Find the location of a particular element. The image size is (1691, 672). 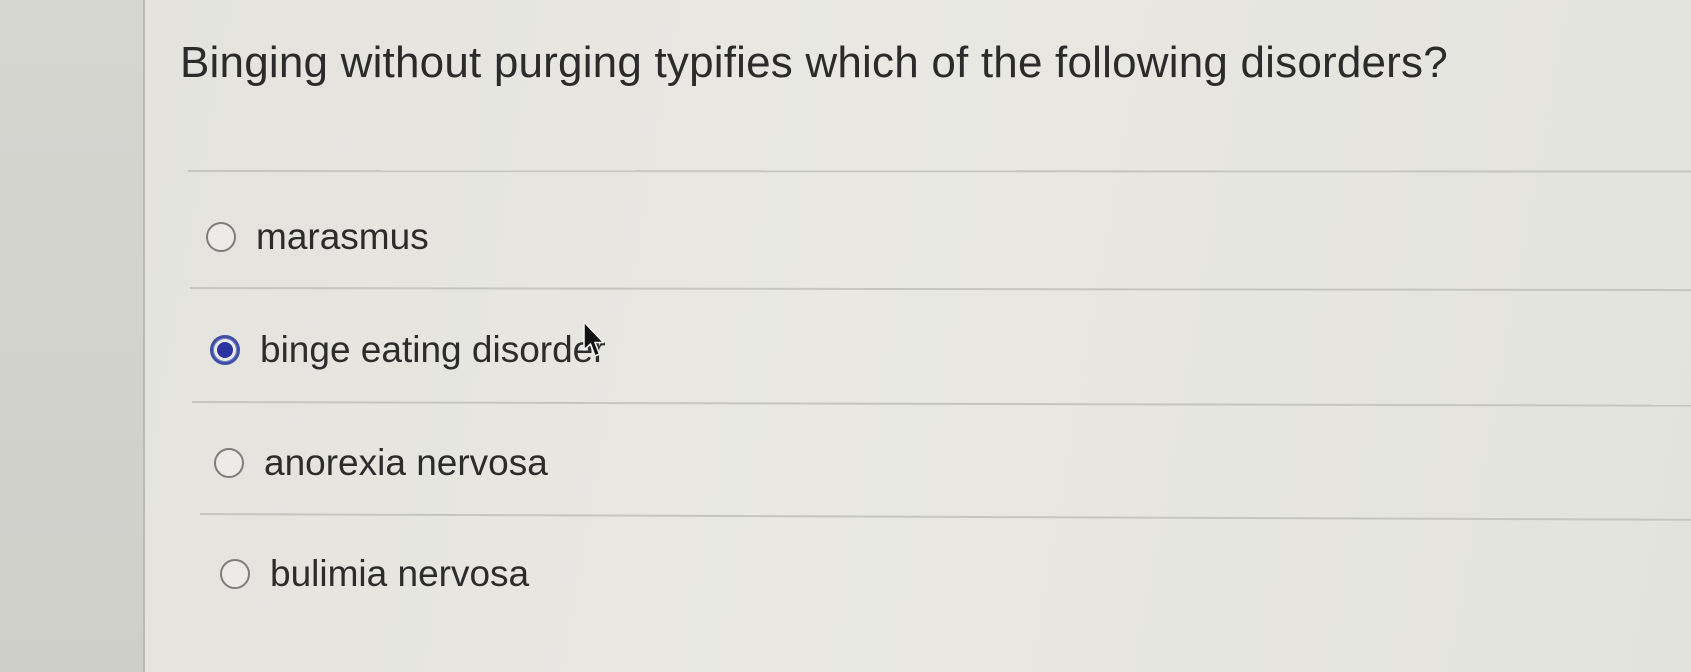

option-label: anorexia nervosa is located at coordinates (406, 462).